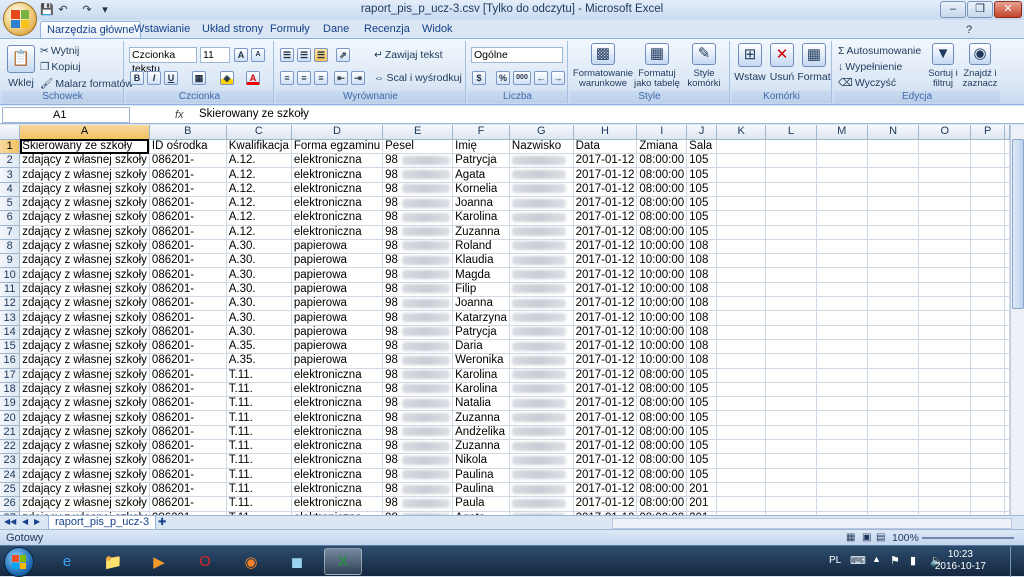 This screenshot has width=1024, height=577. What do you see at coordinates (905, 538) in the screenshot?
I see `zoom-level: 100%` at bounding box center [905, 538].